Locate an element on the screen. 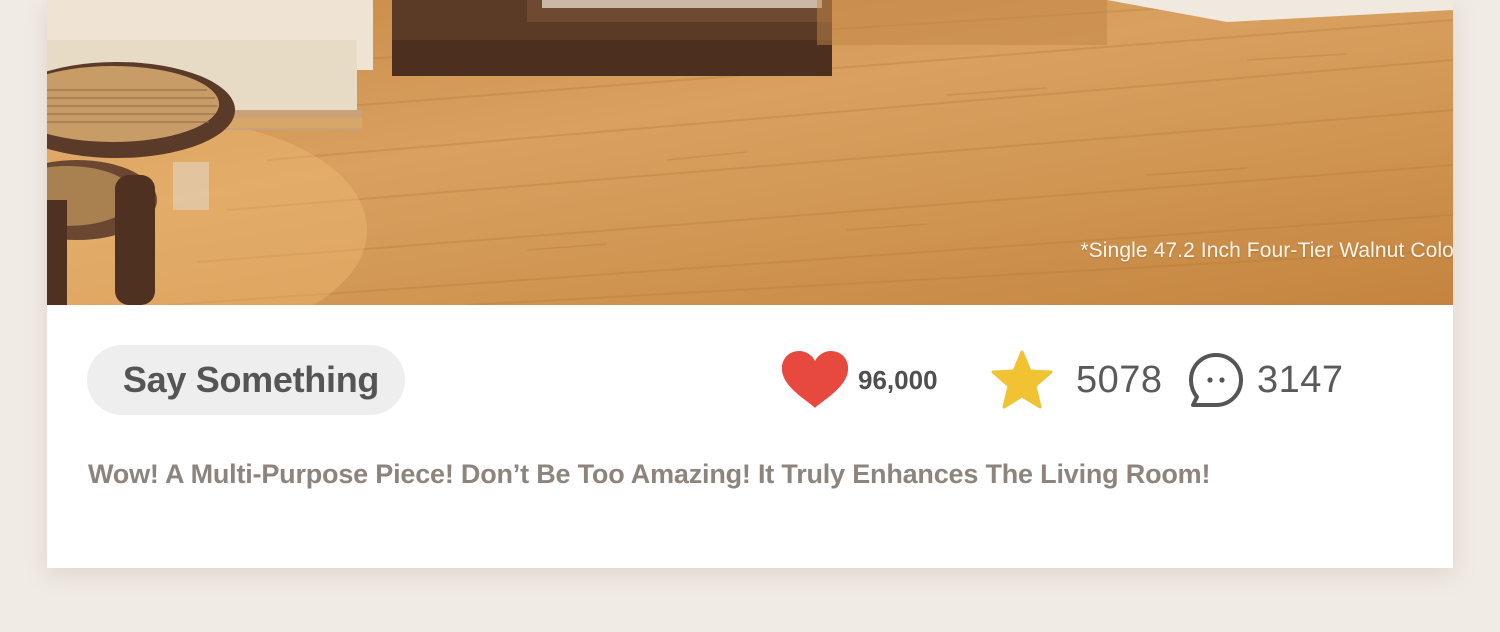  like-count: 96,000 is located at coordinates (898, 379).